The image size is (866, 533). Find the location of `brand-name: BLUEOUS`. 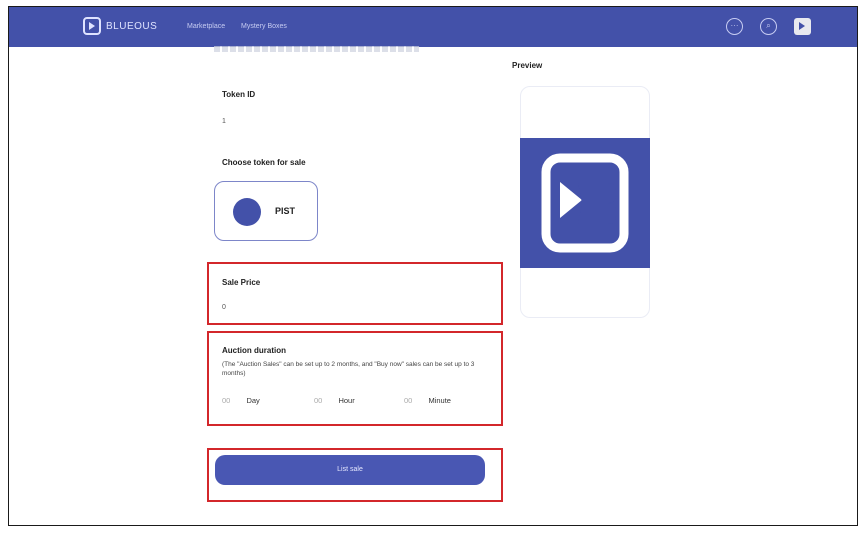

brand-name: BLUEOUS is located at coordinates (132, 26).